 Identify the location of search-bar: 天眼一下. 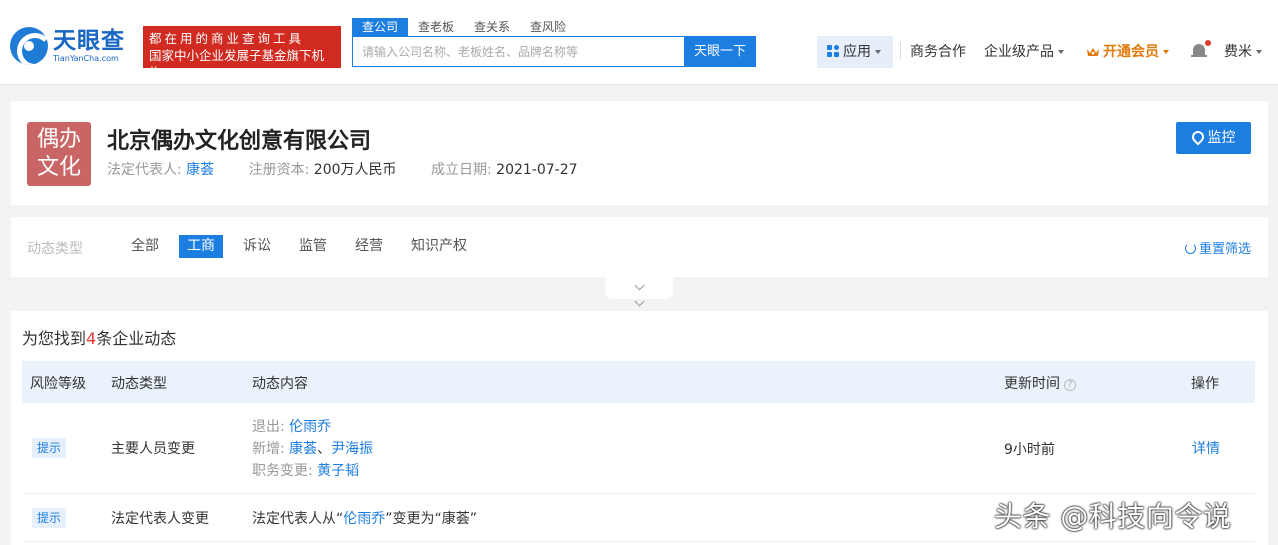
(554, 51).